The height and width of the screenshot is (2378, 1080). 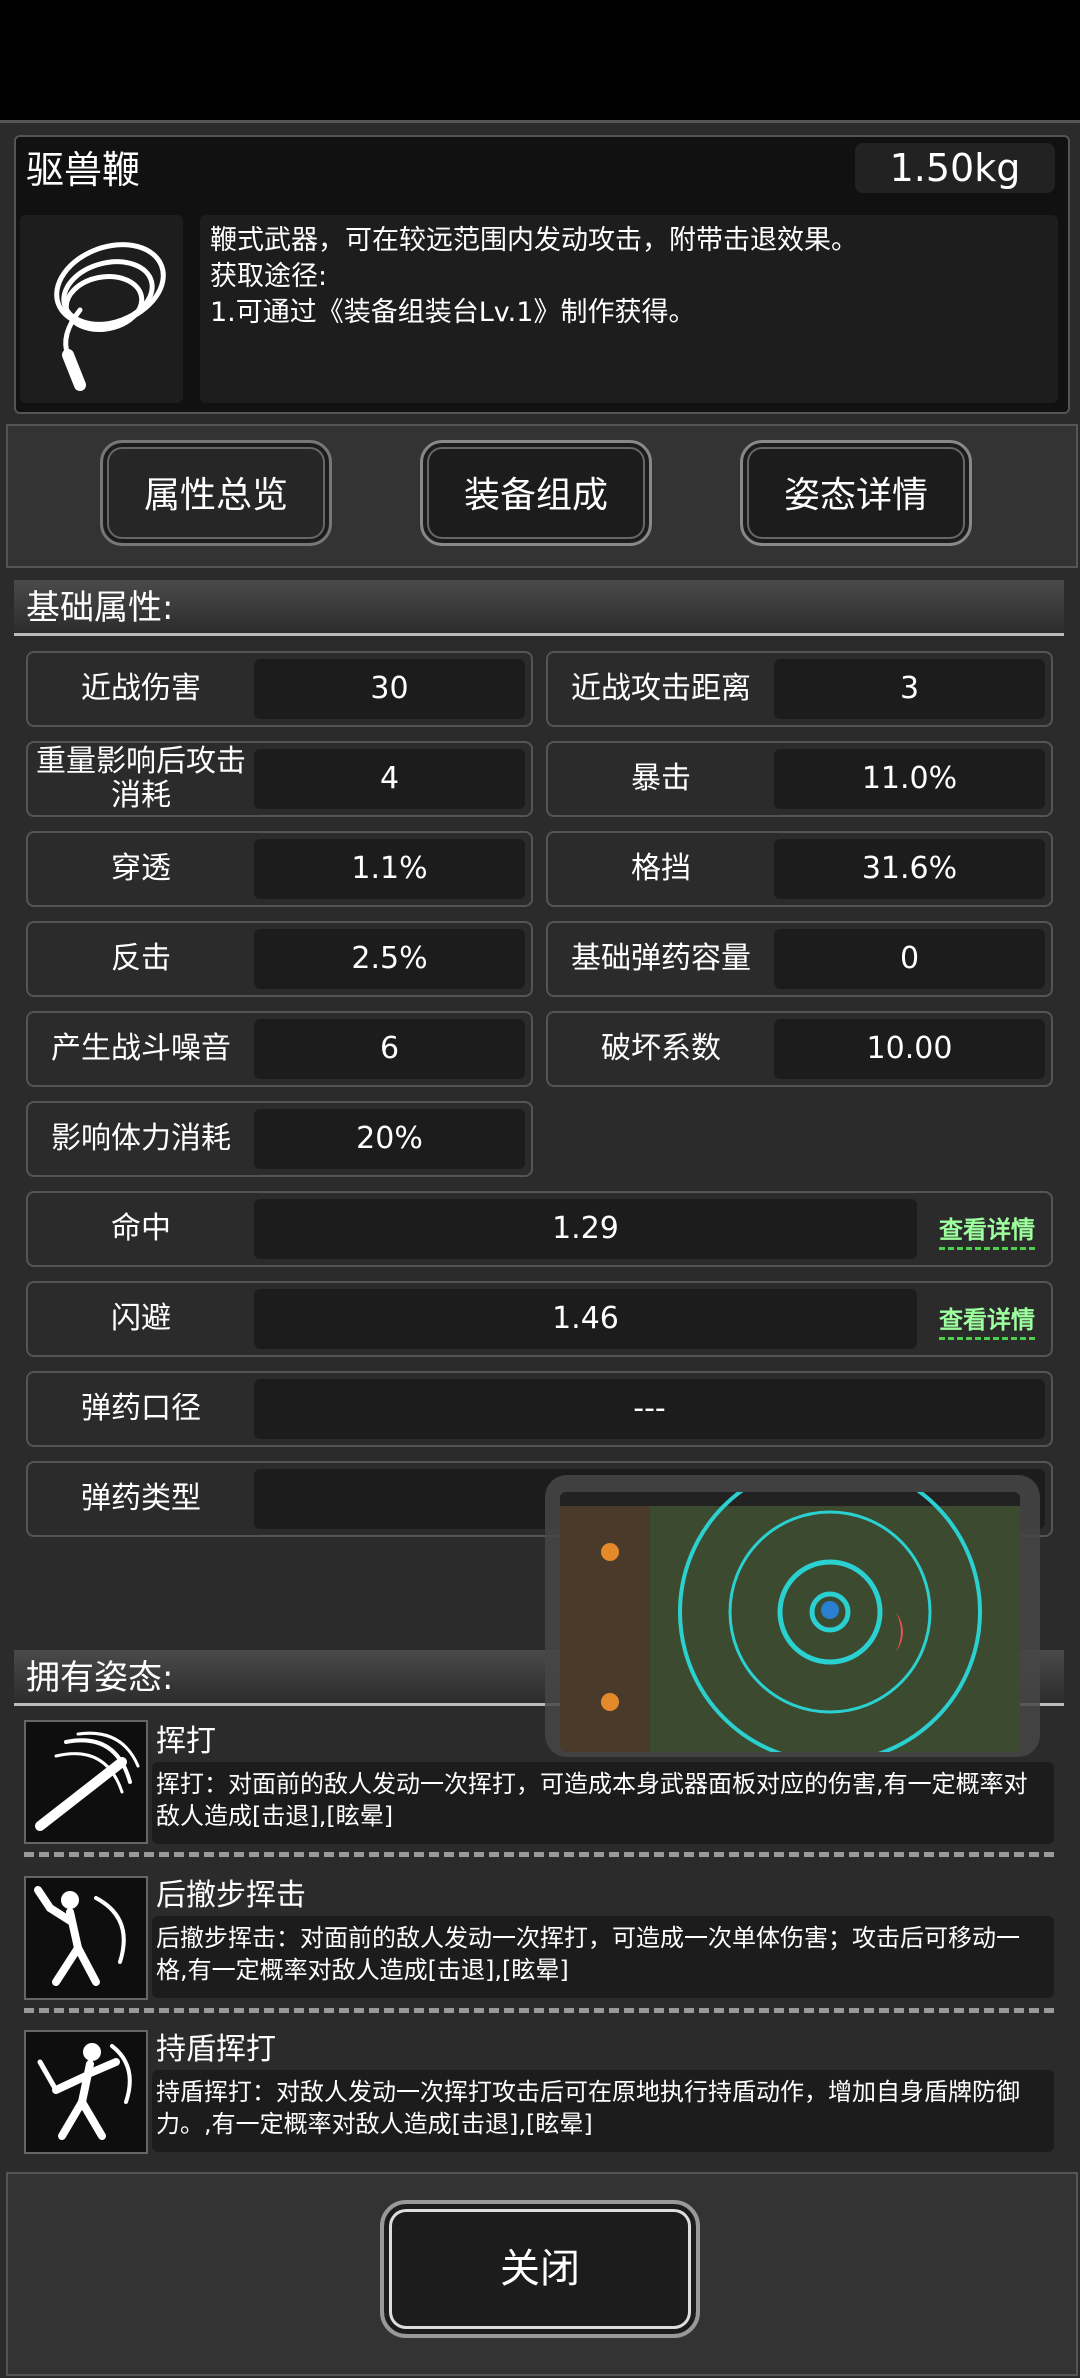 I want to click on stat-label: 暴击, so click(x=661, y=778).